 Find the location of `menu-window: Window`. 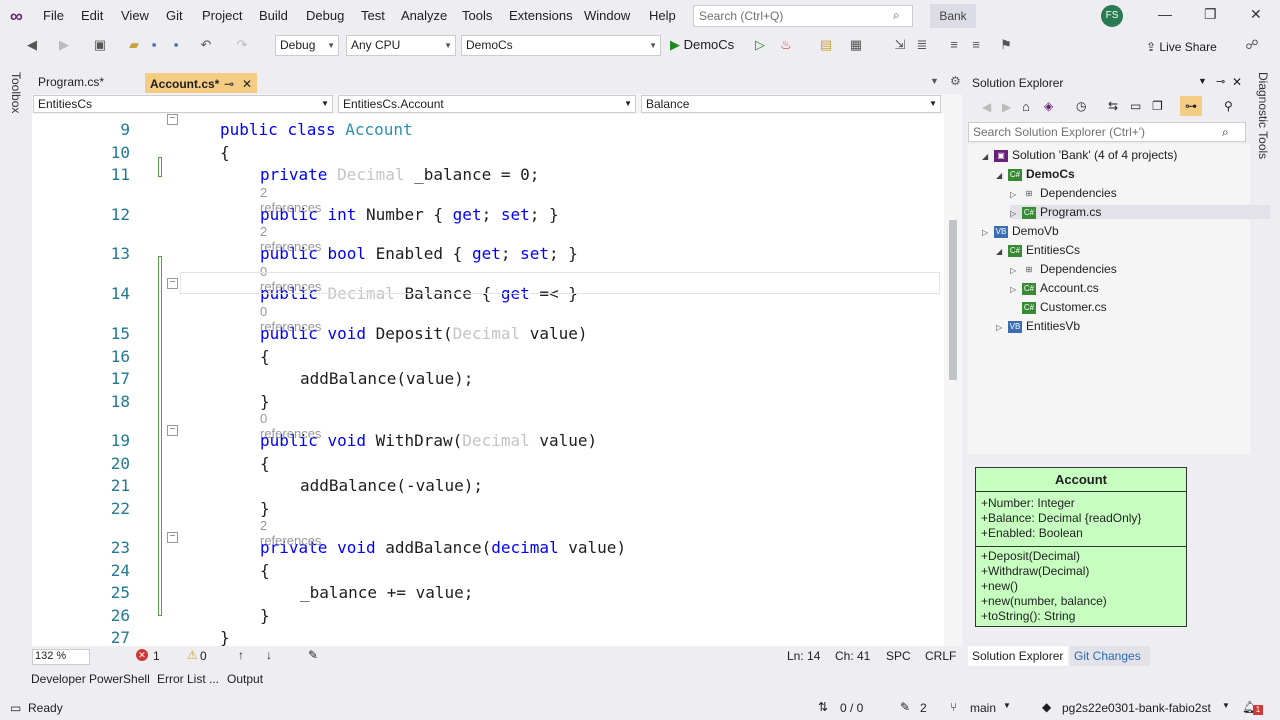

menu-window: Window is located at coordinates (607, 15).